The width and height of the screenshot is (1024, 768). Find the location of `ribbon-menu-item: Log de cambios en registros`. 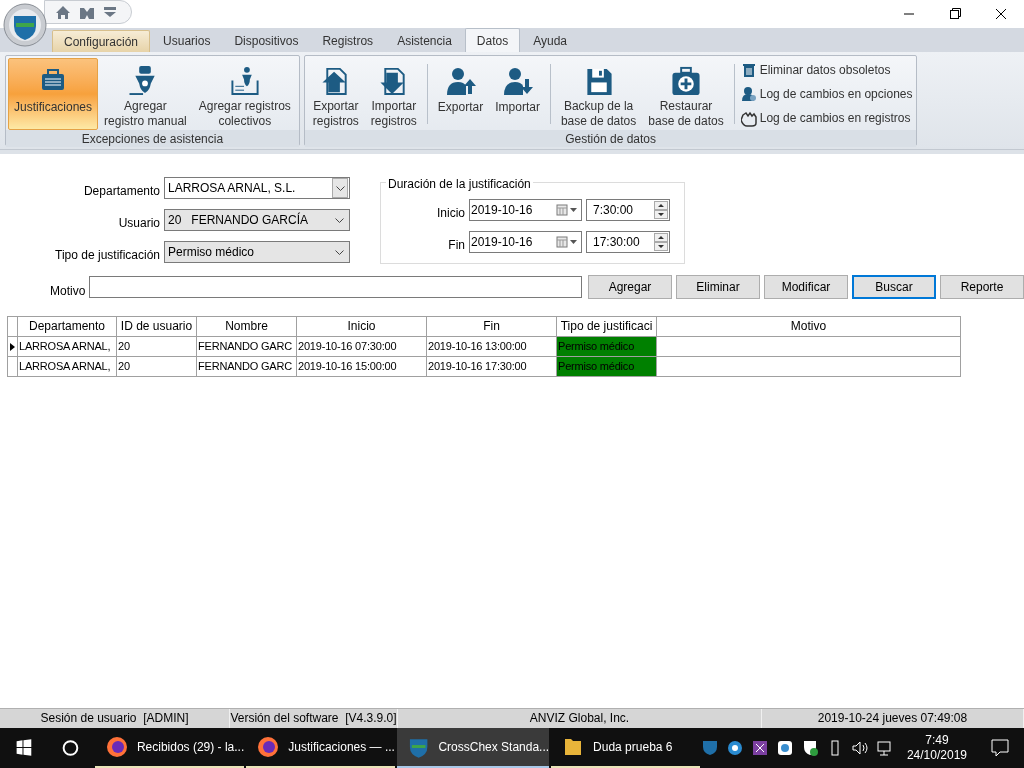

ribbon-menu-item: Log de cambios en registros is located at coordinates (826, 118).